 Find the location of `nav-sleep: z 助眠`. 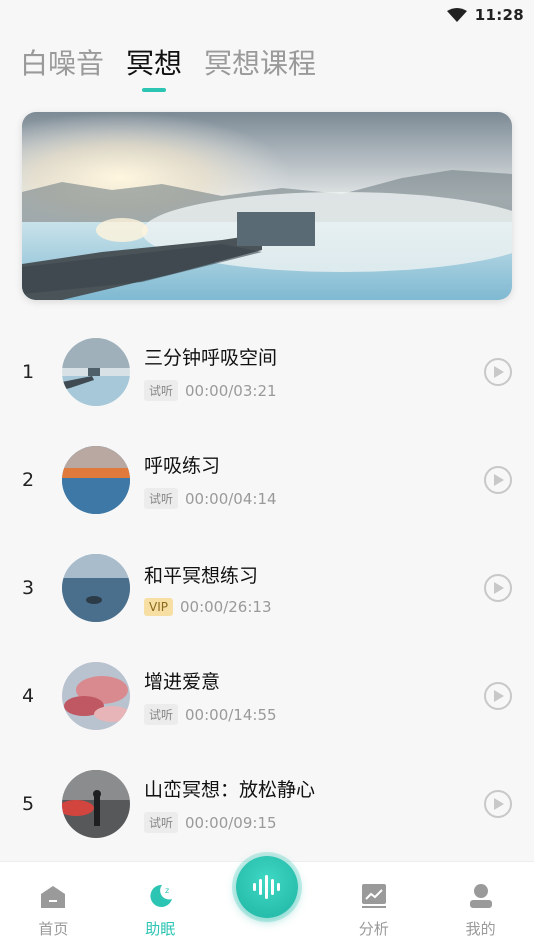

nav-sleep: z 助眠 is located at coordinates (160, 905).